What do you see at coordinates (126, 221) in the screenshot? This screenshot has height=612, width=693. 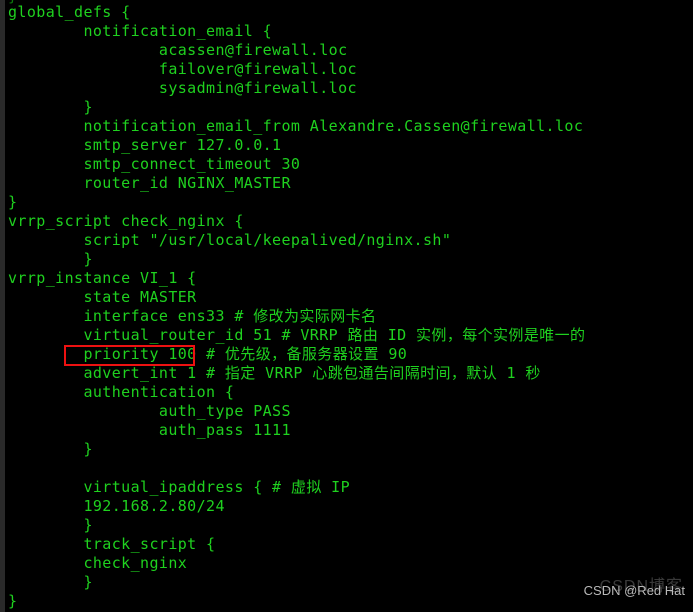 I see `code-line: vrrp_script check_nginx {` at bounding box center [126, 221].